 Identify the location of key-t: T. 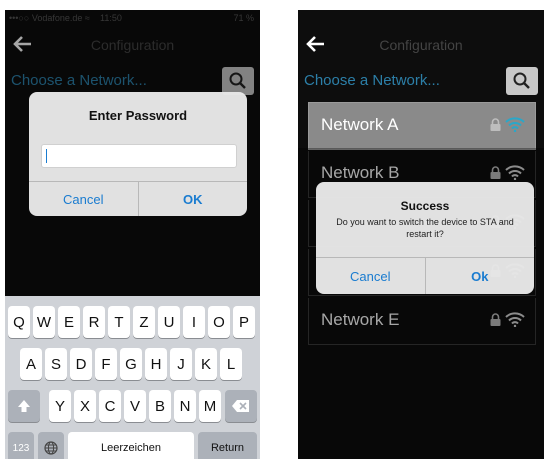
(119, 322).